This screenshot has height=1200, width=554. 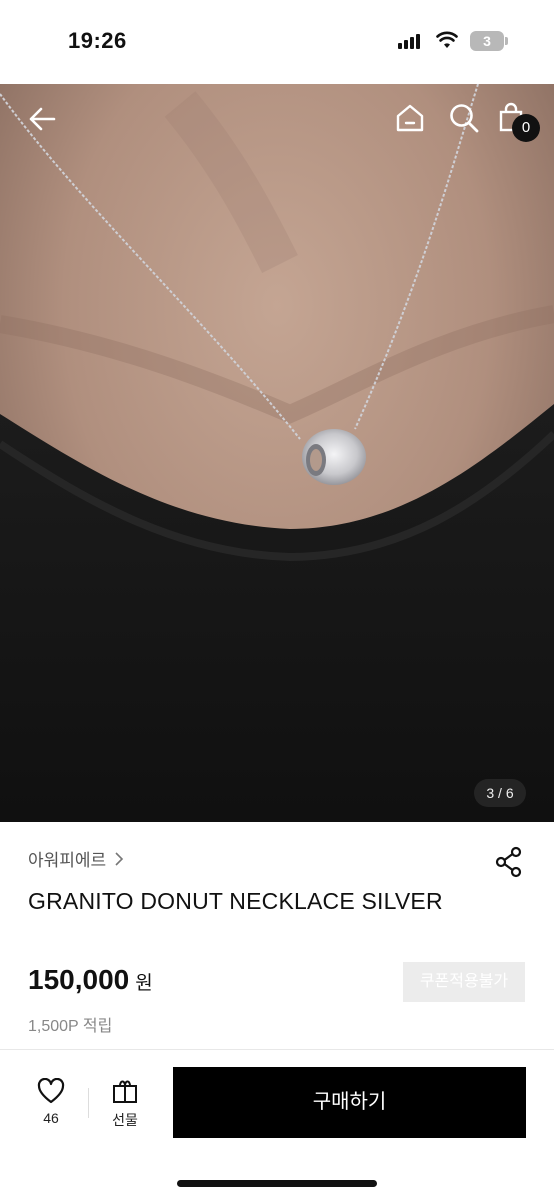 I want to click on gift-icon, so click(x=125, y=1091).